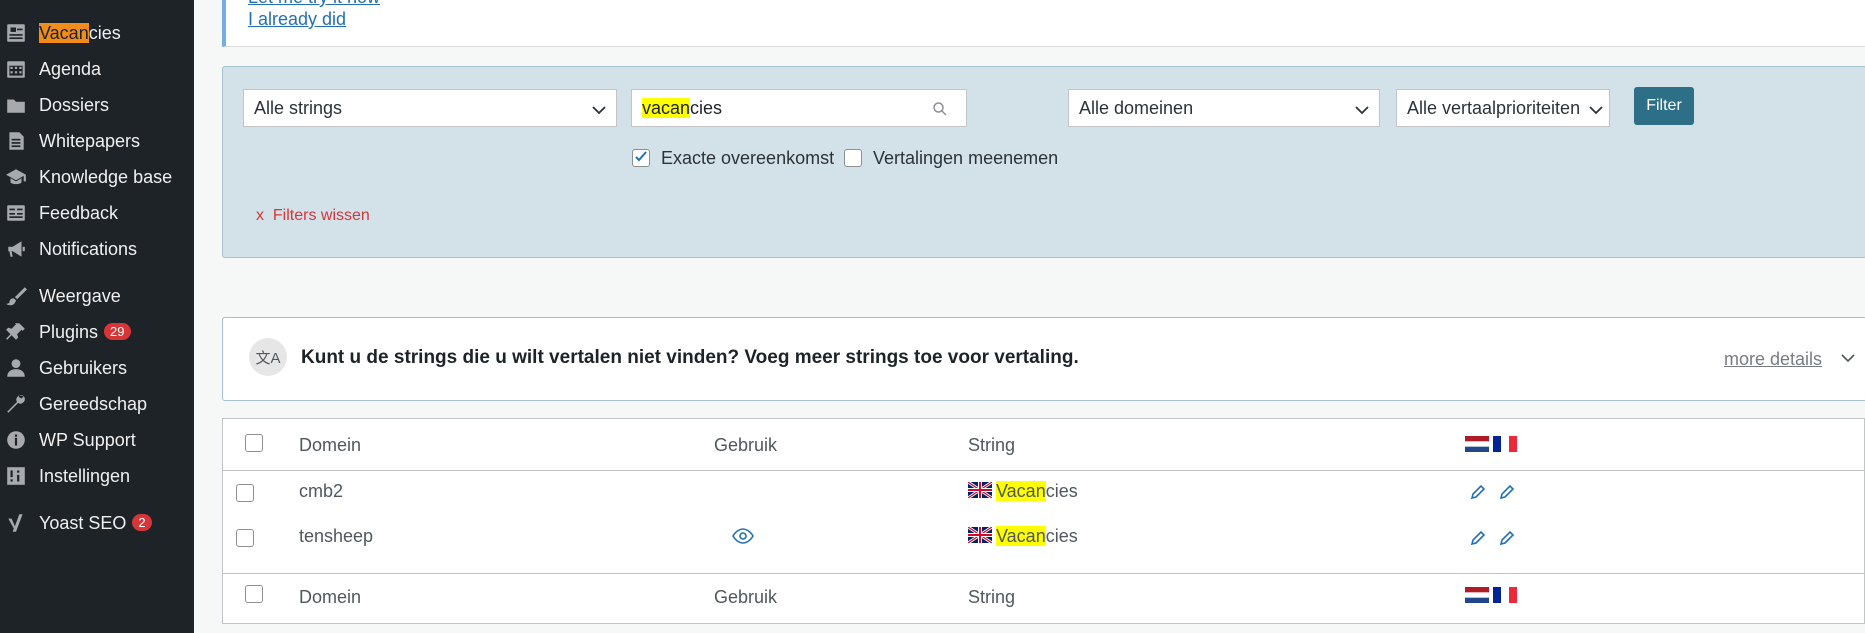 The width and height of the screenshot is (1865, 633). I want to click on folder-icon, so click(16, 105).